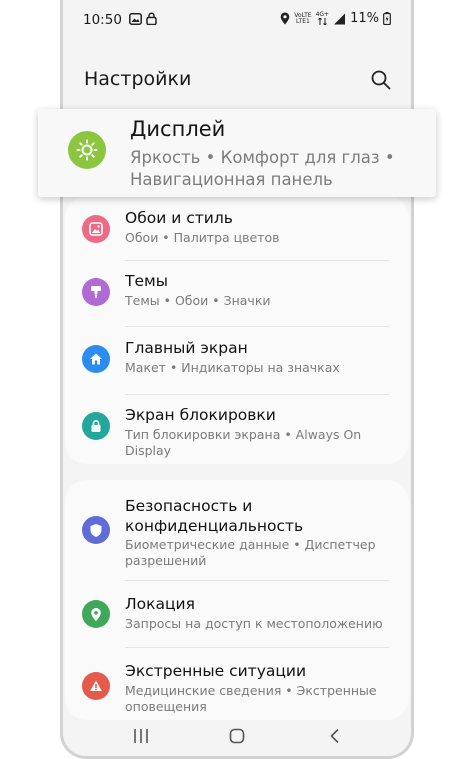  Describe the element at coordinates (151, 18) in the screenshot. I see `lock-notification-icon` at that location.